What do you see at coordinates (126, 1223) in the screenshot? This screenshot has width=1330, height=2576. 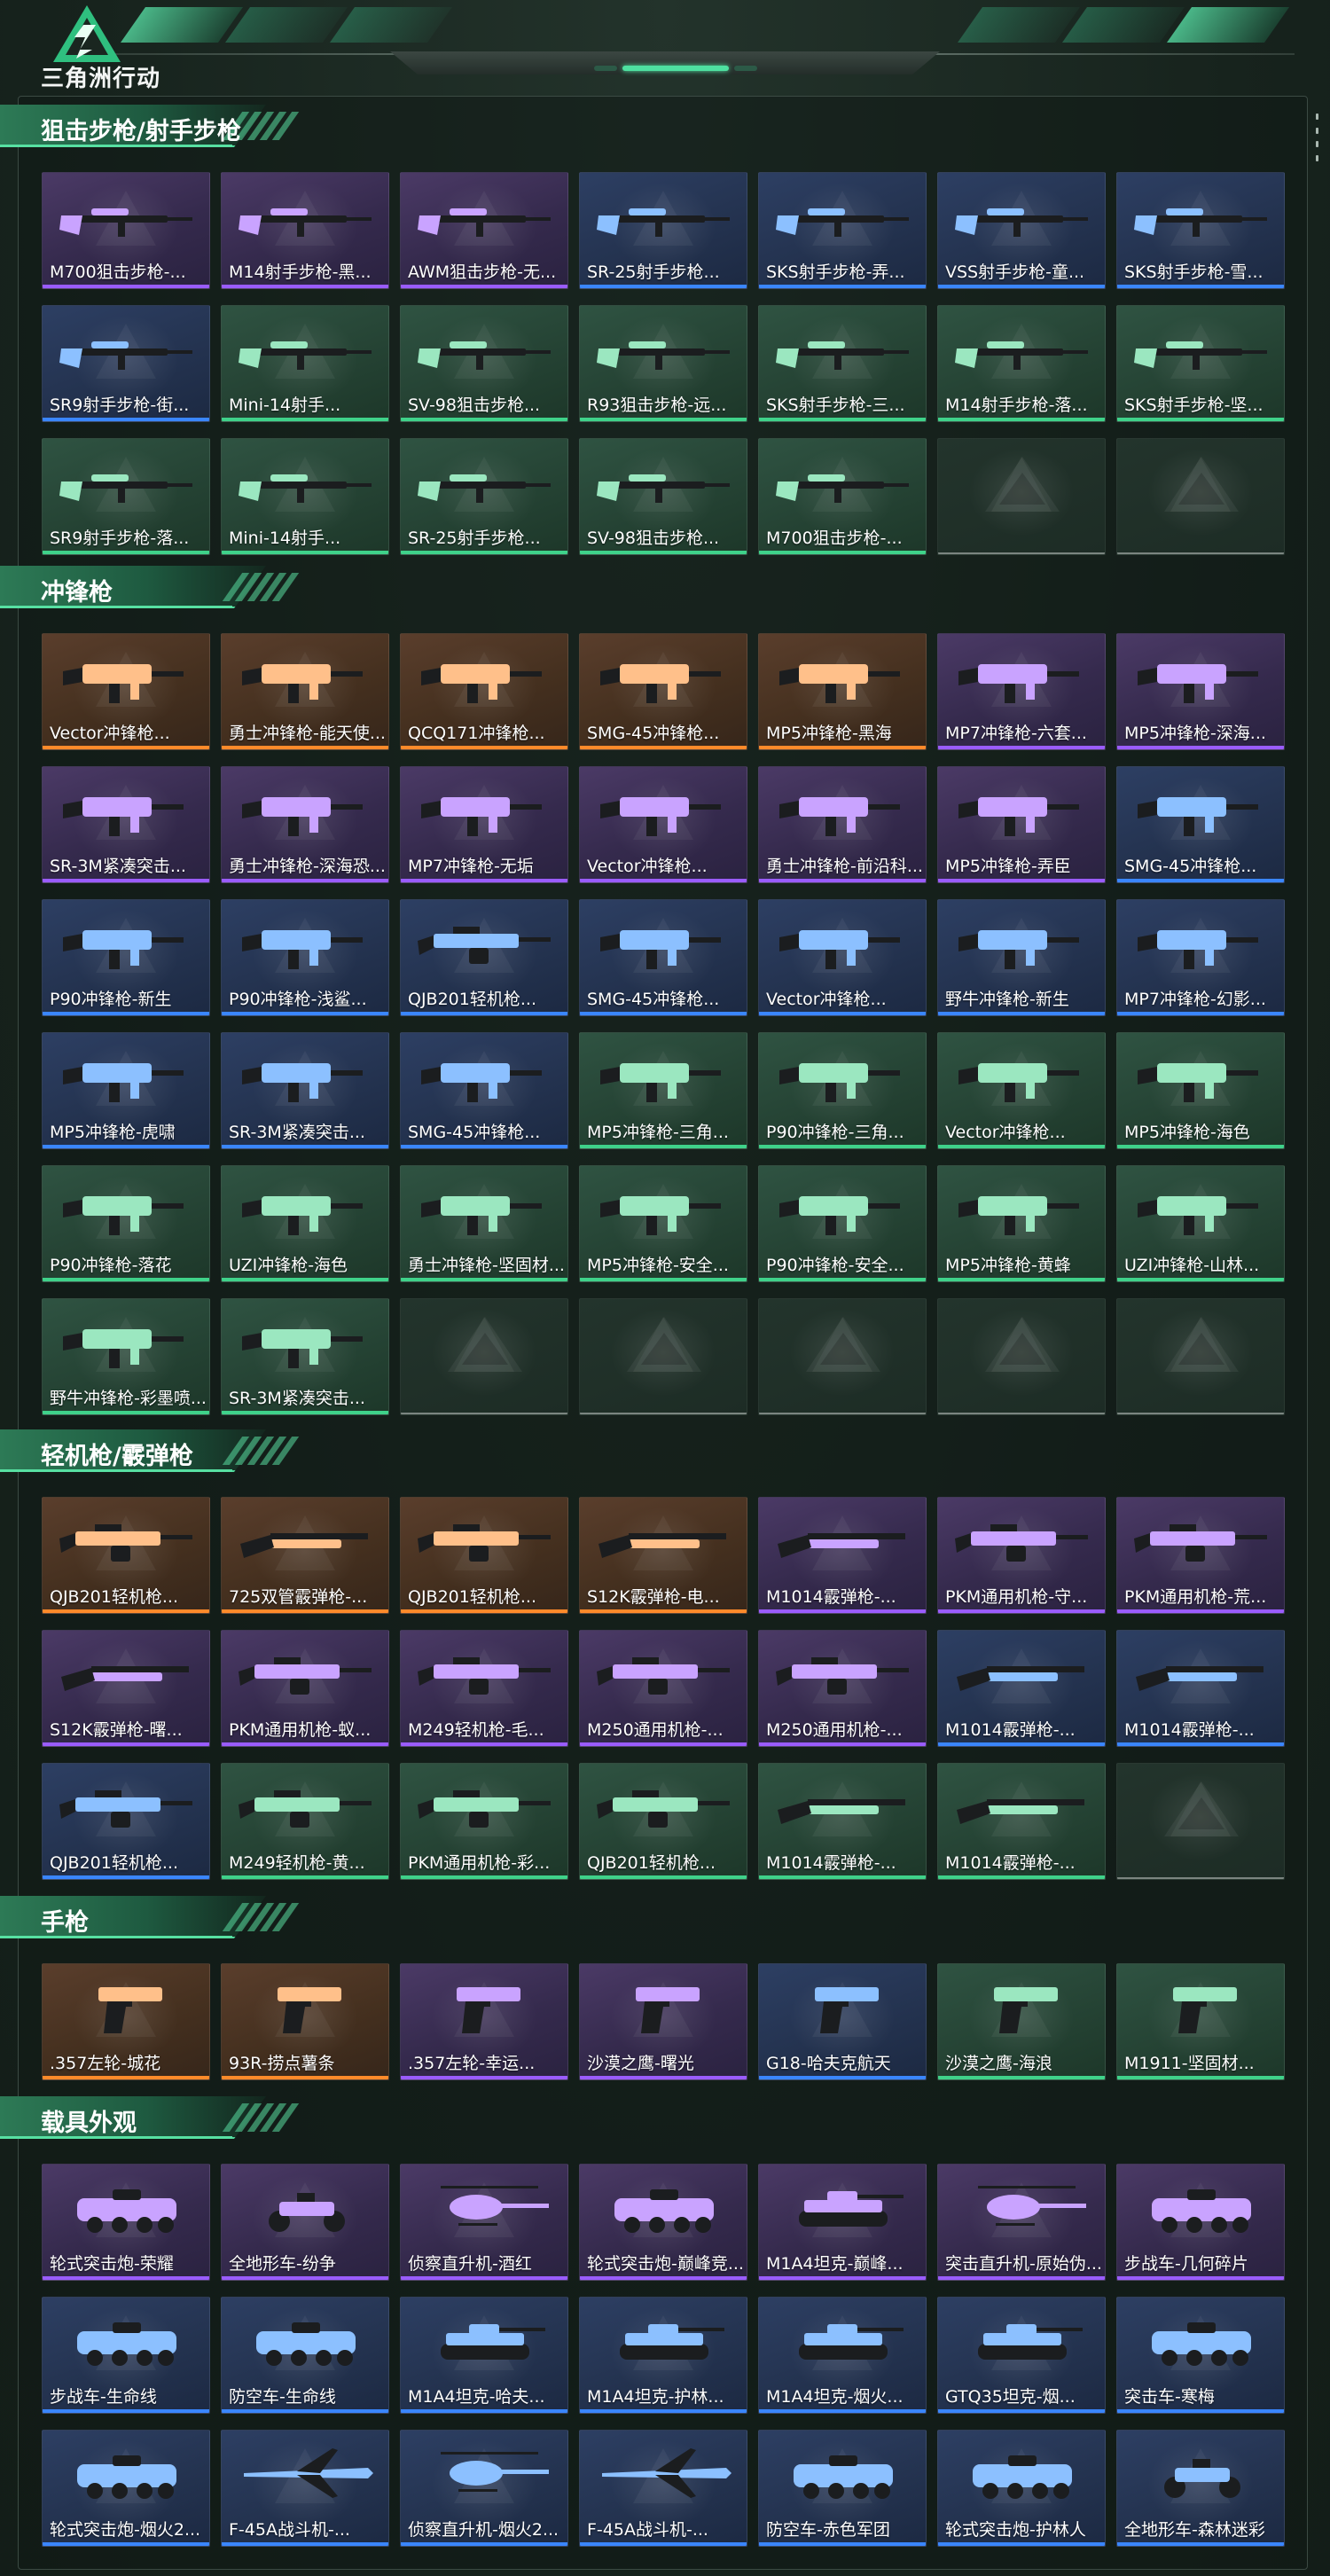 I see `item-card: P90冲锋枪-落花` at bounding box center [126, 1223].